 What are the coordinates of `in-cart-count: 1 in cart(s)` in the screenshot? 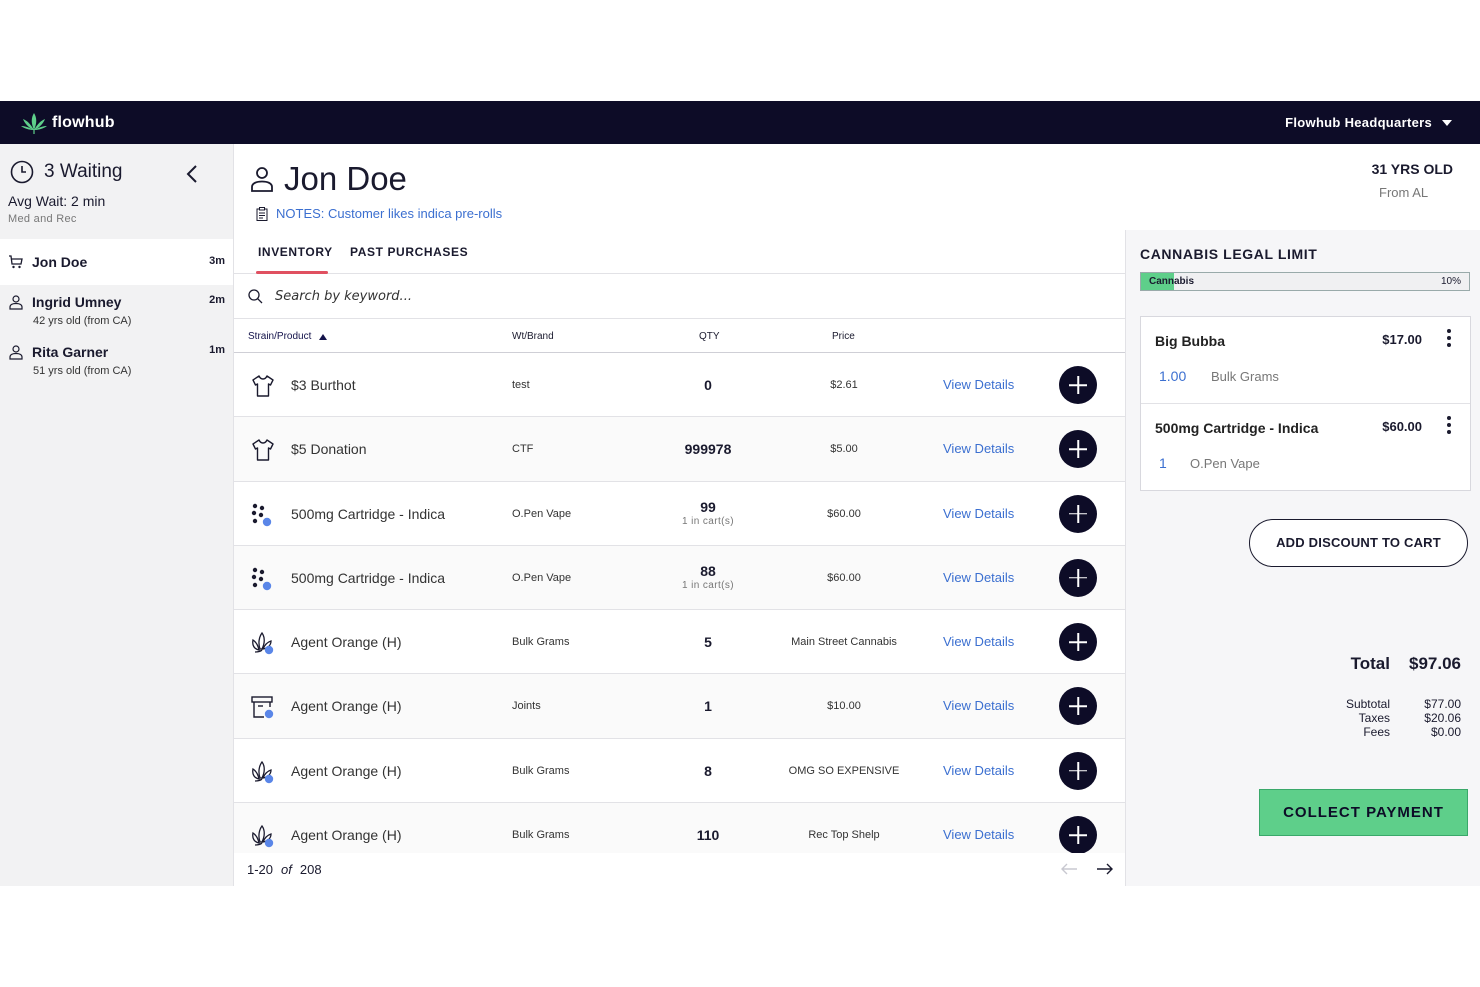 It's located at (708, 585).